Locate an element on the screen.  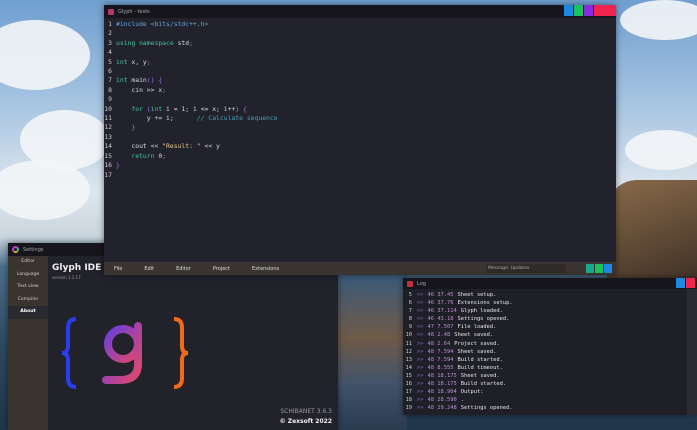
log-scrollbar is located at coordinates (692, 352).